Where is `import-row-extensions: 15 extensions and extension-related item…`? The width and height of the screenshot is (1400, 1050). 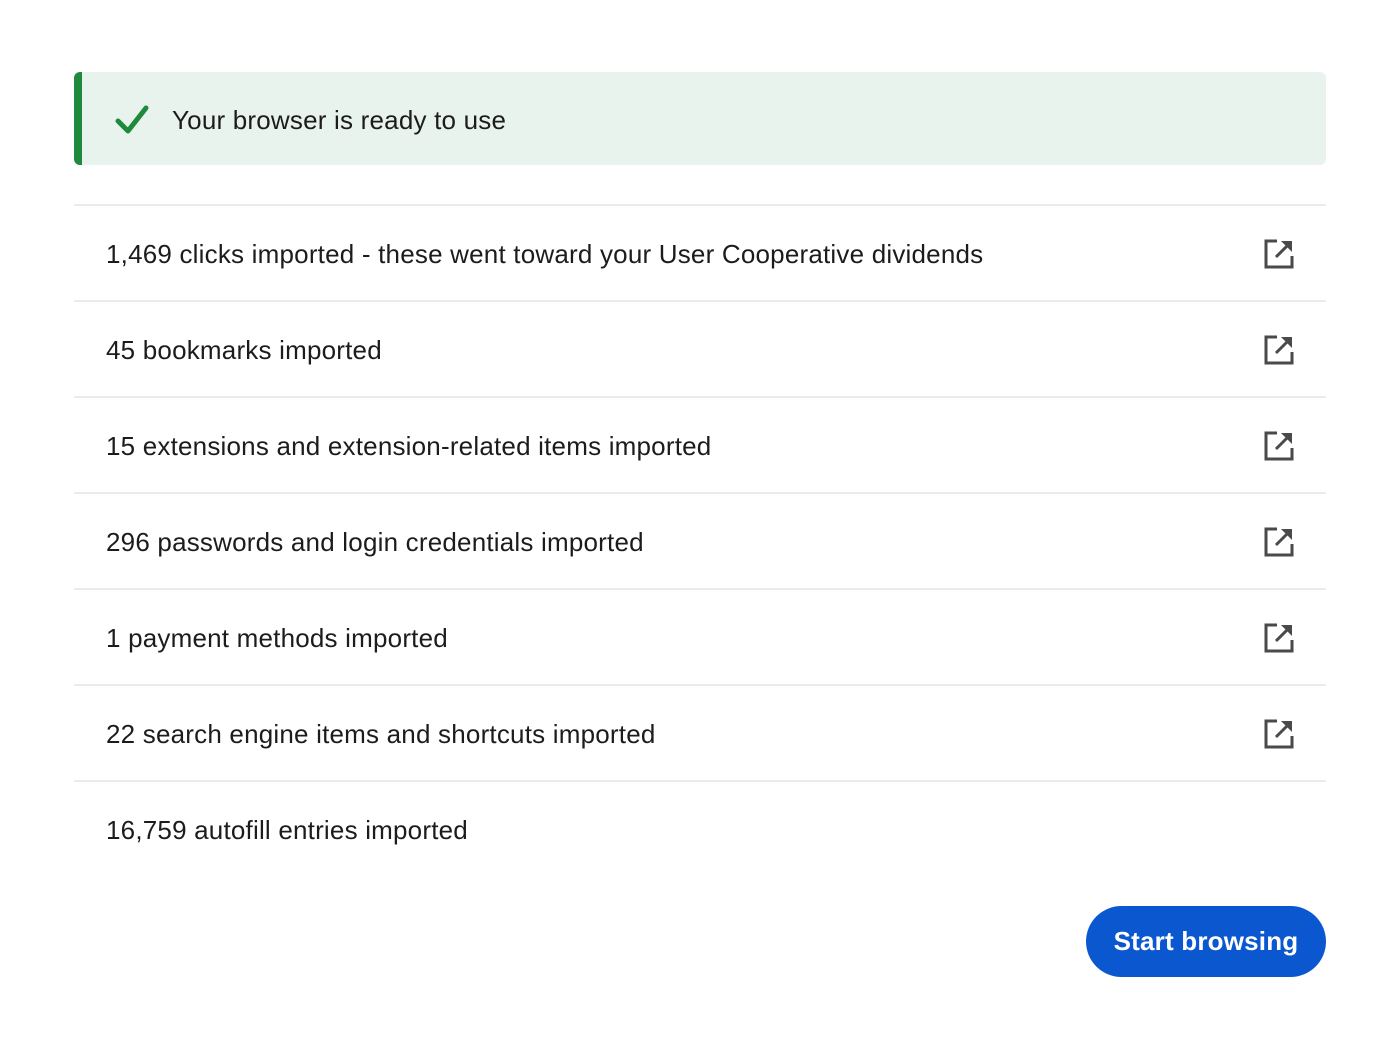
import-row-extensions: 15 extensions and extension-related item… is located at coordinates (700, 444).